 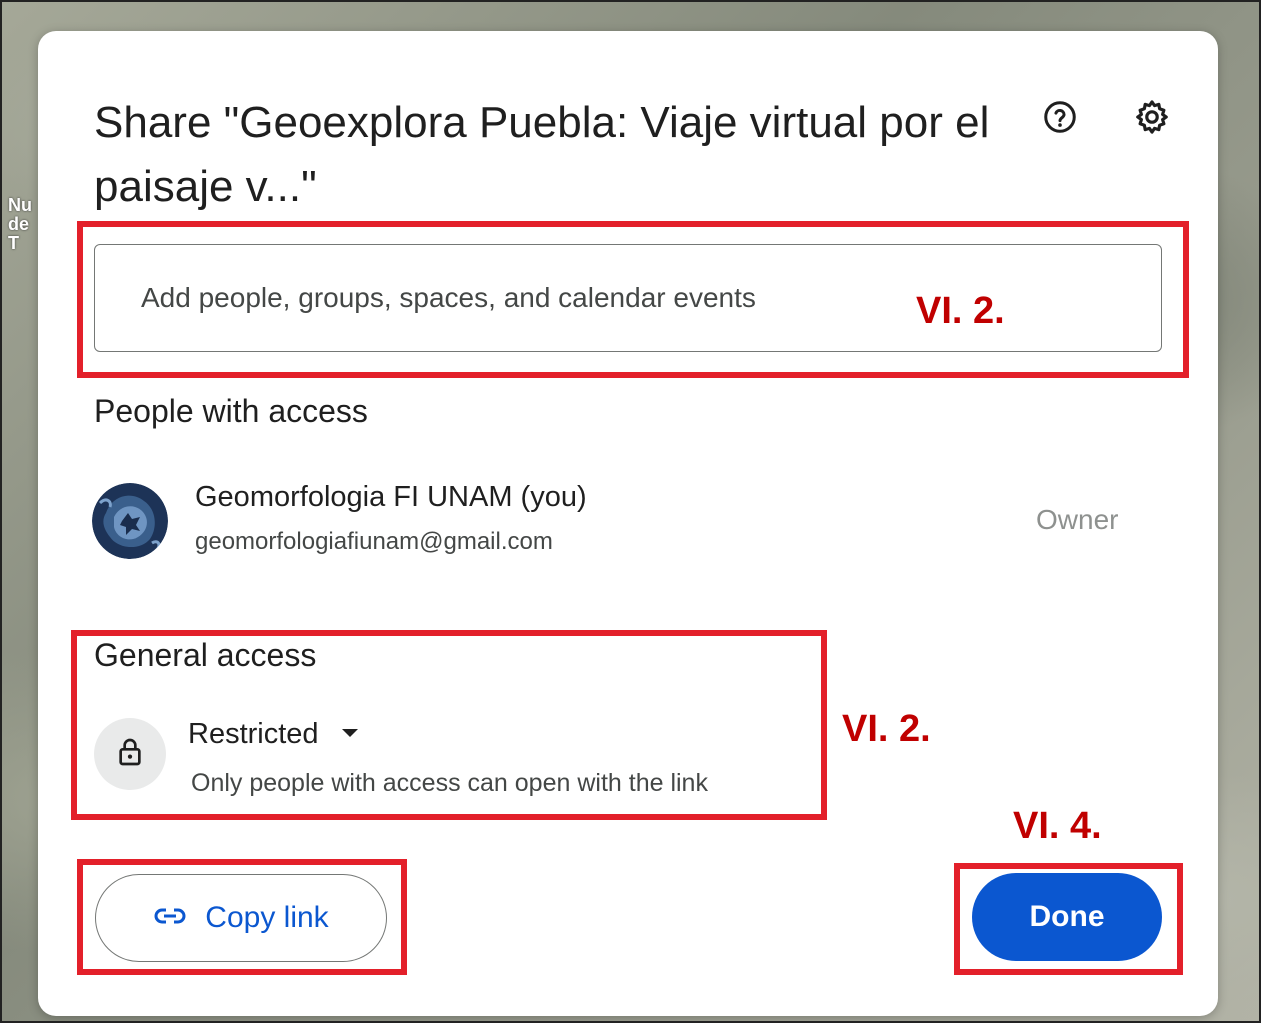 I want to click on settings-button, so click(x=1152, y=119).